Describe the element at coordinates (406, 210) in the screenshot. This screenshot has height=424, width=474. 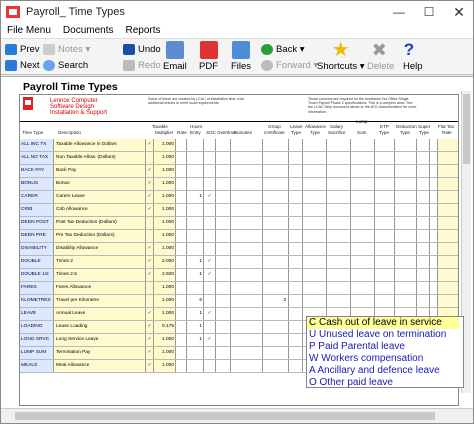
I see `cell-deduct` at that location.